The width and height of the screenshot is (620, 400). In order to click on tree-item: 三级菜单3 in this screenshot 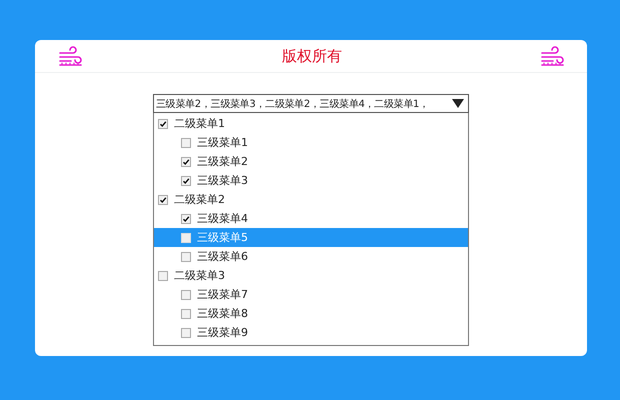, I will do `click(311, 180)`.